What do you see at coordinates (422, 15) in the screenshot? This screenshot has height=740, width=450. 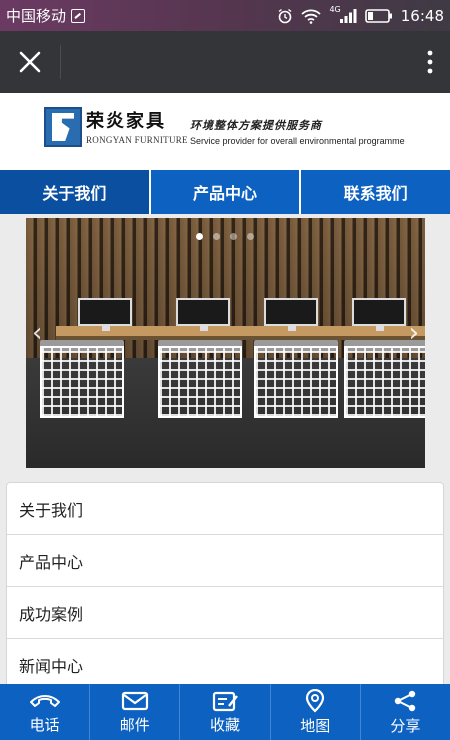 I see `clock: 16:48` at bounding box center [422, 15].